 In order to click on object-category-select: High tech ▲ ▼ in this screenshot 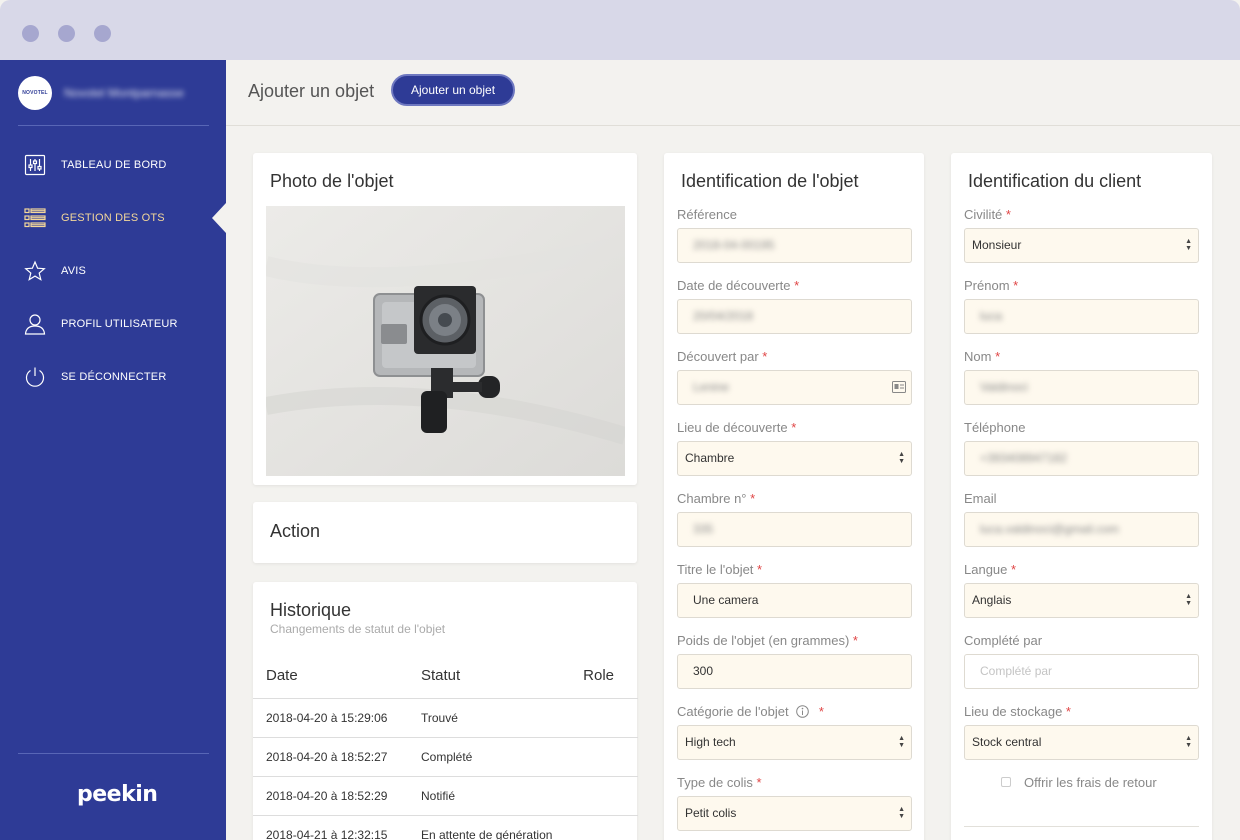, I will do `click(794, 742)`.